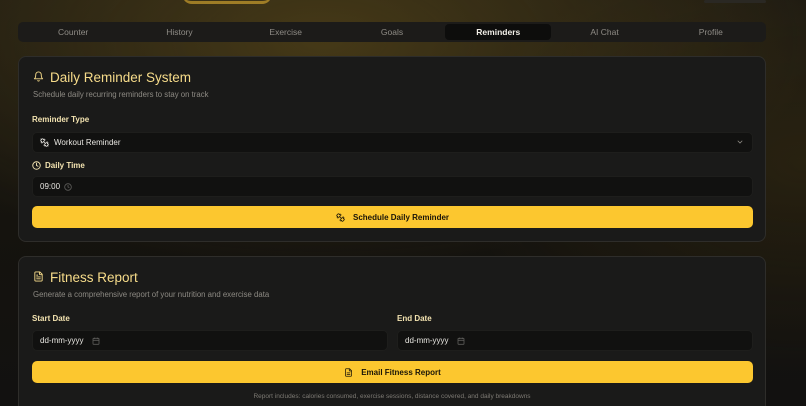 This screenshot has width=806, height=406. I want to click on daily-time-label: Daily Time, so click(58, 165).